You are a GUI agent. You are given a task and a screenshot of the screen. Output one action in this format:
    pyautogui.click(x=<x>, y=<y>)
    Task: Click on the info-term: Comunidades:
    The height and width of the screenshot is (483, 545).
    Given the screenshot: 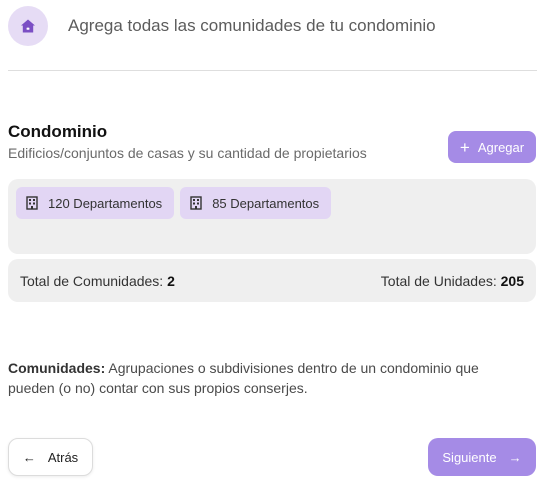 What is the action you would take?
    pyautogui.click(x=57, y=368)
    